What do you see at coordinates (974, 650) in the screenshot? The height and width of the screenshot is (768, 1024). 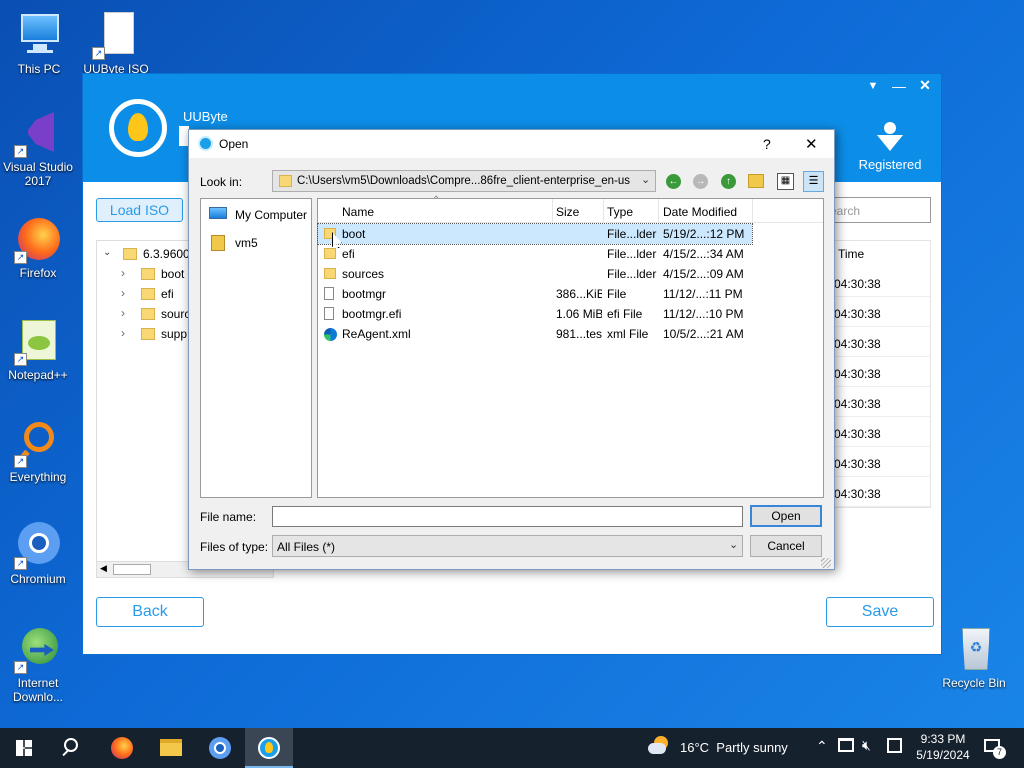 I see `recycle-bin-icon: ♻` at bounding box center [974, 650].